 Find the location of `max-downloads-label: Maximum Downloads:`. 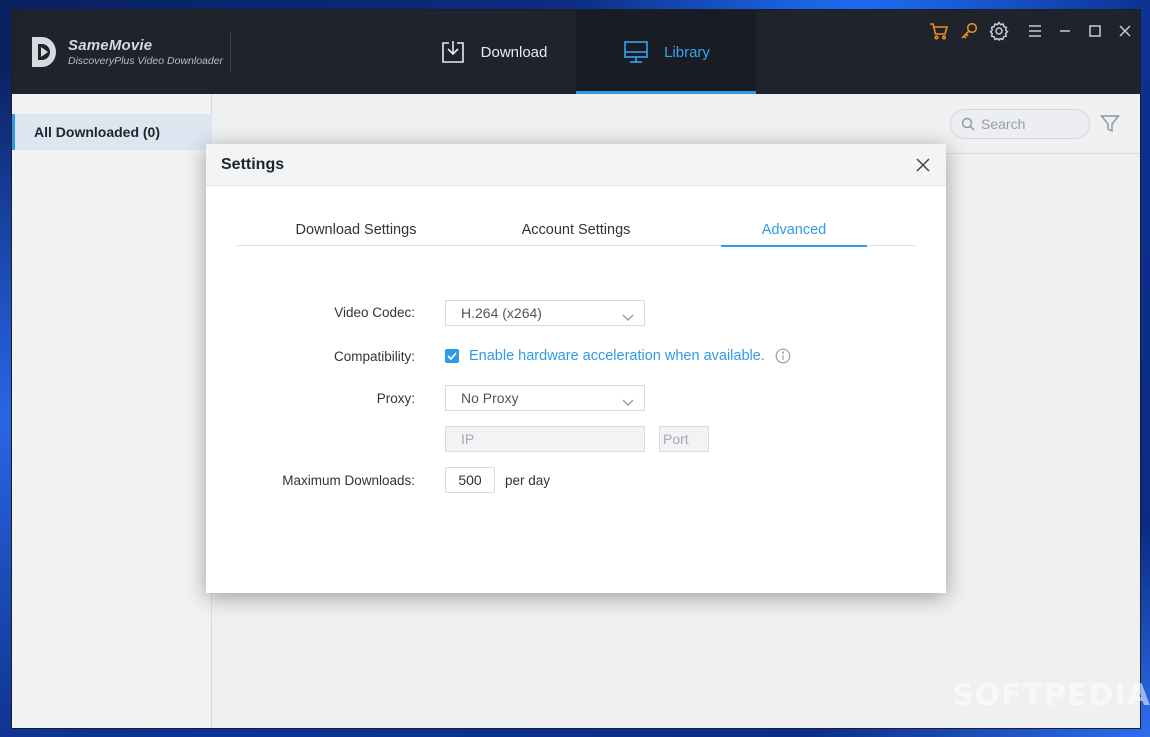

max-downloads-label: Maximum Downloads: is located at coordinates (348, 480).